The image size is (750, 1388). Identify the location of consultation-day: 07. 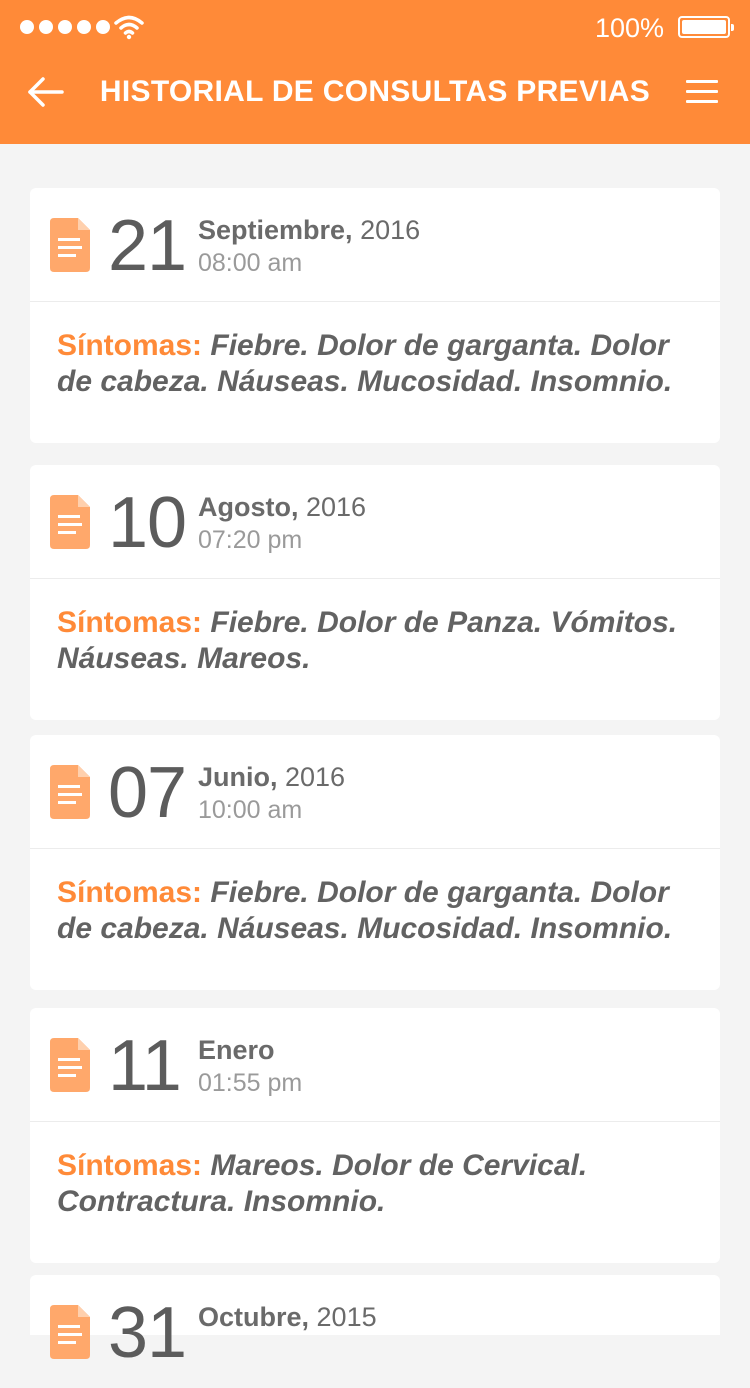
(147, 793).